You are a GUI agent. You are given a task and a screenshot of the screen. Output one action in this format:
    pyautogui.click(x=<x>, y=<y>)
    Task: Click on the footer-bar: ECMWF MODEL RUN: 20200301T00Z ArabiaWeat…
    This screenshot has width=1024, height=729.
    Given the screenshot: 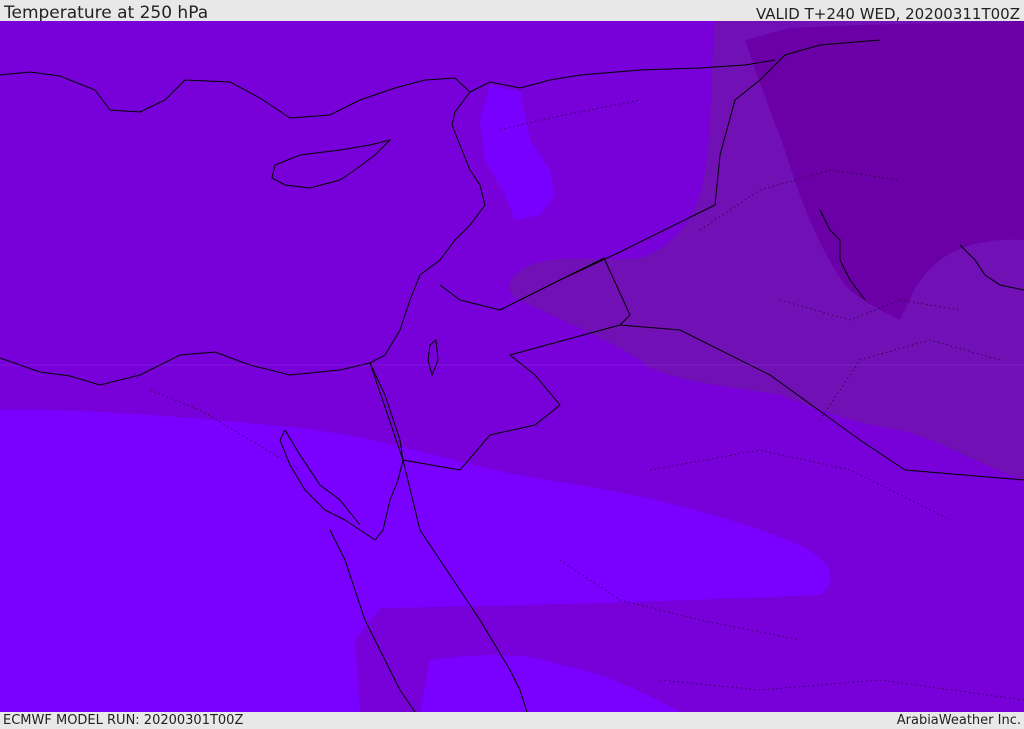 What is the action you would take?
    pyautogui.click(x=512, y=720)
    